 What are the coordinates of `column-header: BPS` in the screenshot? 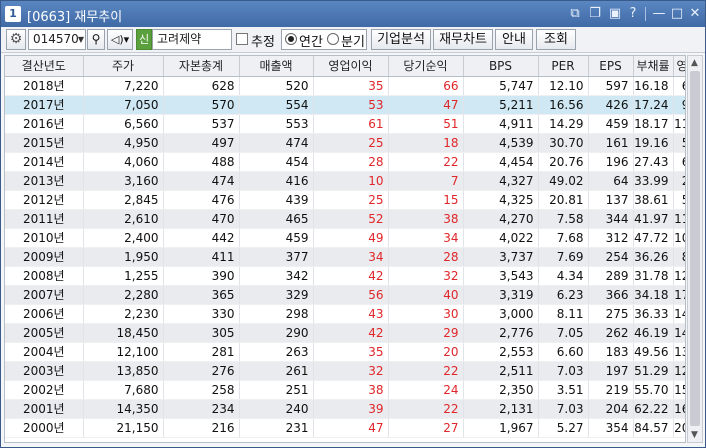 It's located at (501, 66).